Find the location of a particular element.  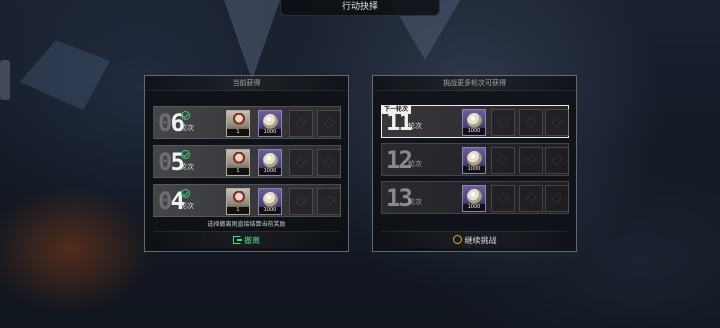

ring-icon is located at coordinates (457, 239).